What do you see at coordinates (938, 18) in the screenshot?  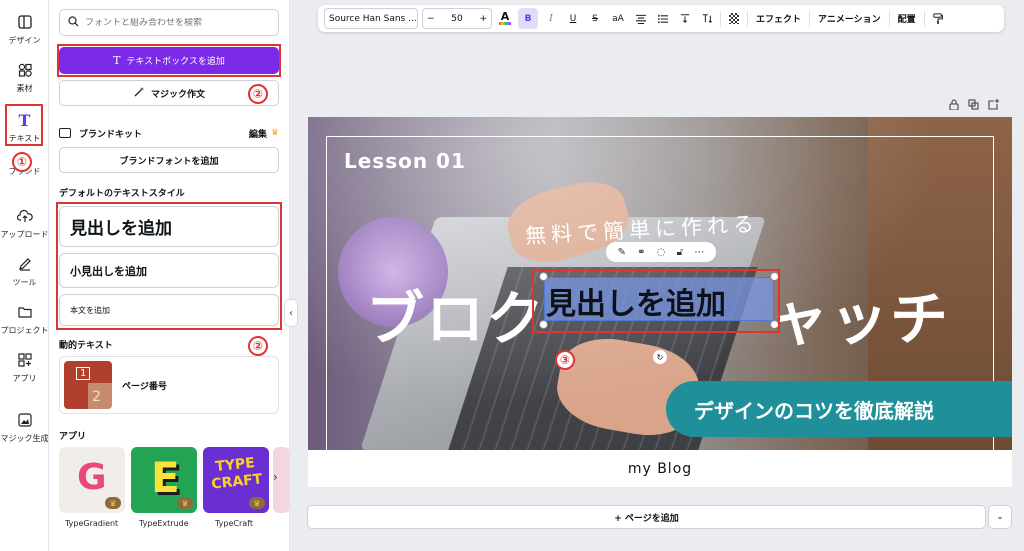 I see `paint-roller-icon` at bounding box center [938, 18].